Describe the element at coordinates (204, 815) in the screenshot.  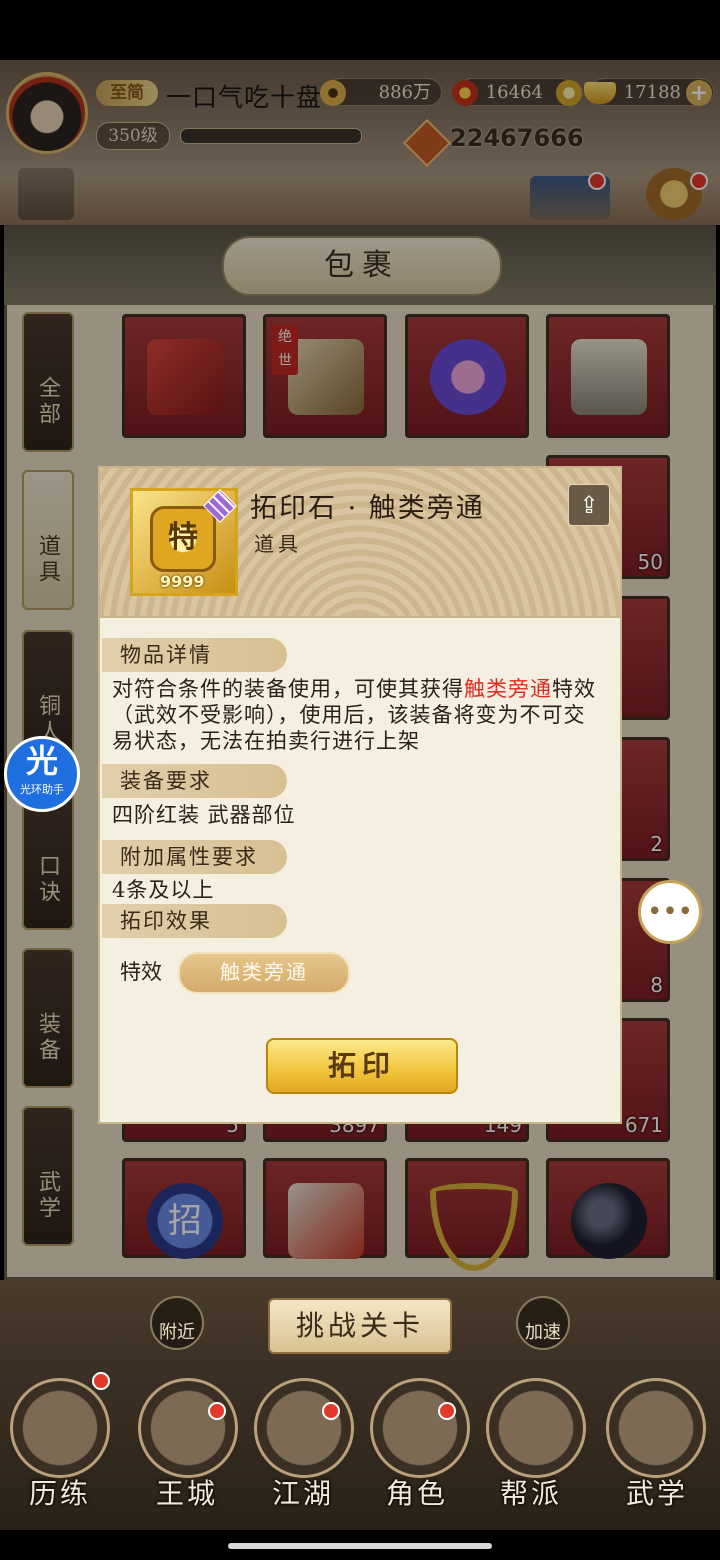
I see `equip-requirement-text: 四阶红装 武器部位` at that location.